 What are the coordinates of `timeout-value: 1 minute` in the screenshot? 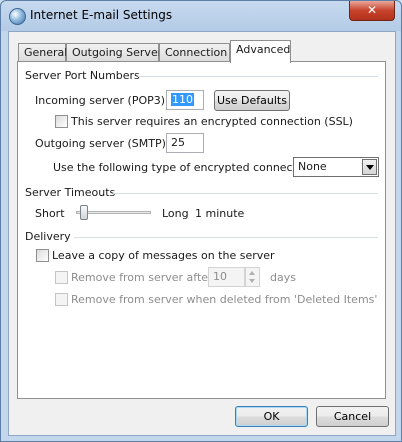 It's located at (220, 213).